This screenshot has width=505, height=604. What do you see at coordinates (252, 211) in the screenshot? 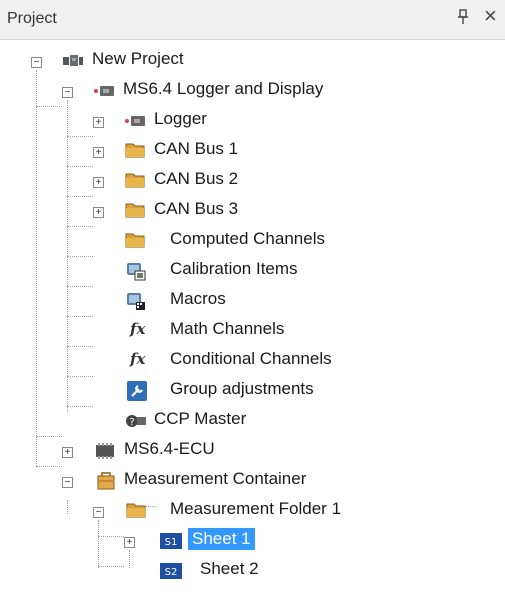
I see `tree-node-can-bus-3: + CAN Bus 3` at bounding box center [252, 211].